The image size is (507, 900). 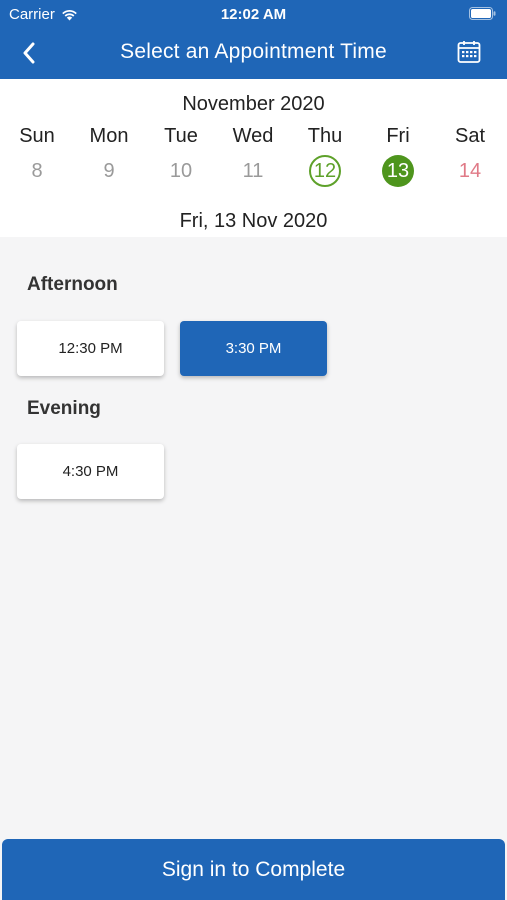 I want to click on time-slot-button: 4:30 PM, so click(x=90, y=471).